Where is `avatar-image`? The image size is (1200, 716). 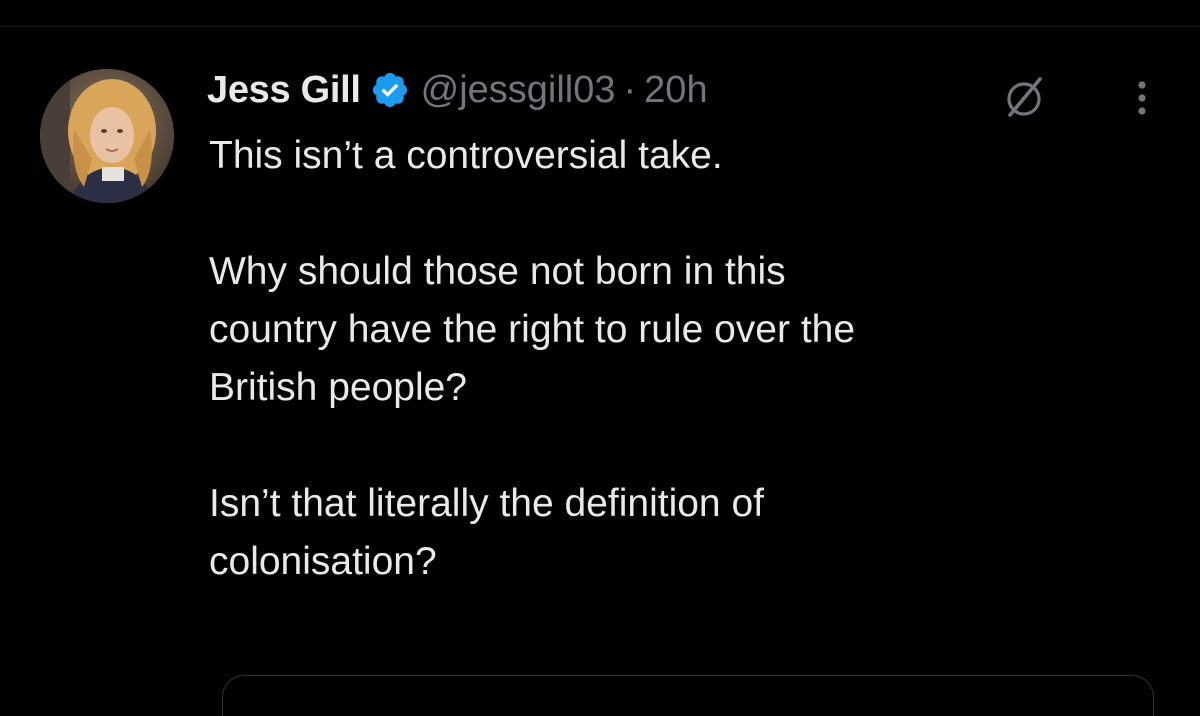 avatar-image is located at coordinates (107, 136).